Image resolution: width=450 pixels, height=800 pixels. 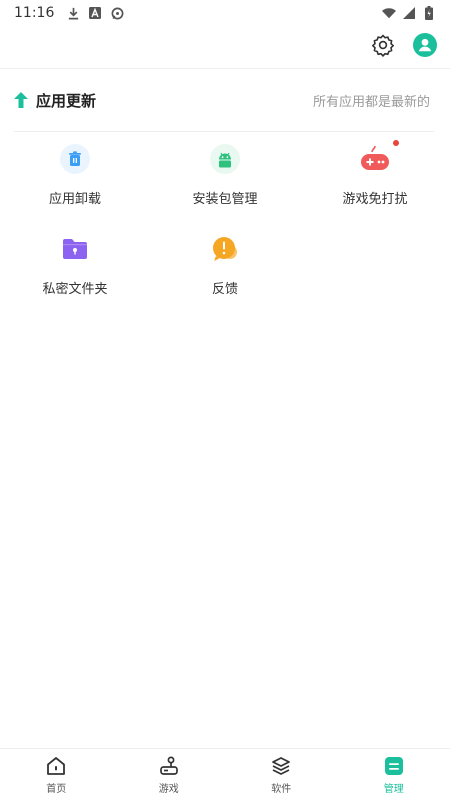 I want to click on battery-charging-icon, so click(x=429, y=13).